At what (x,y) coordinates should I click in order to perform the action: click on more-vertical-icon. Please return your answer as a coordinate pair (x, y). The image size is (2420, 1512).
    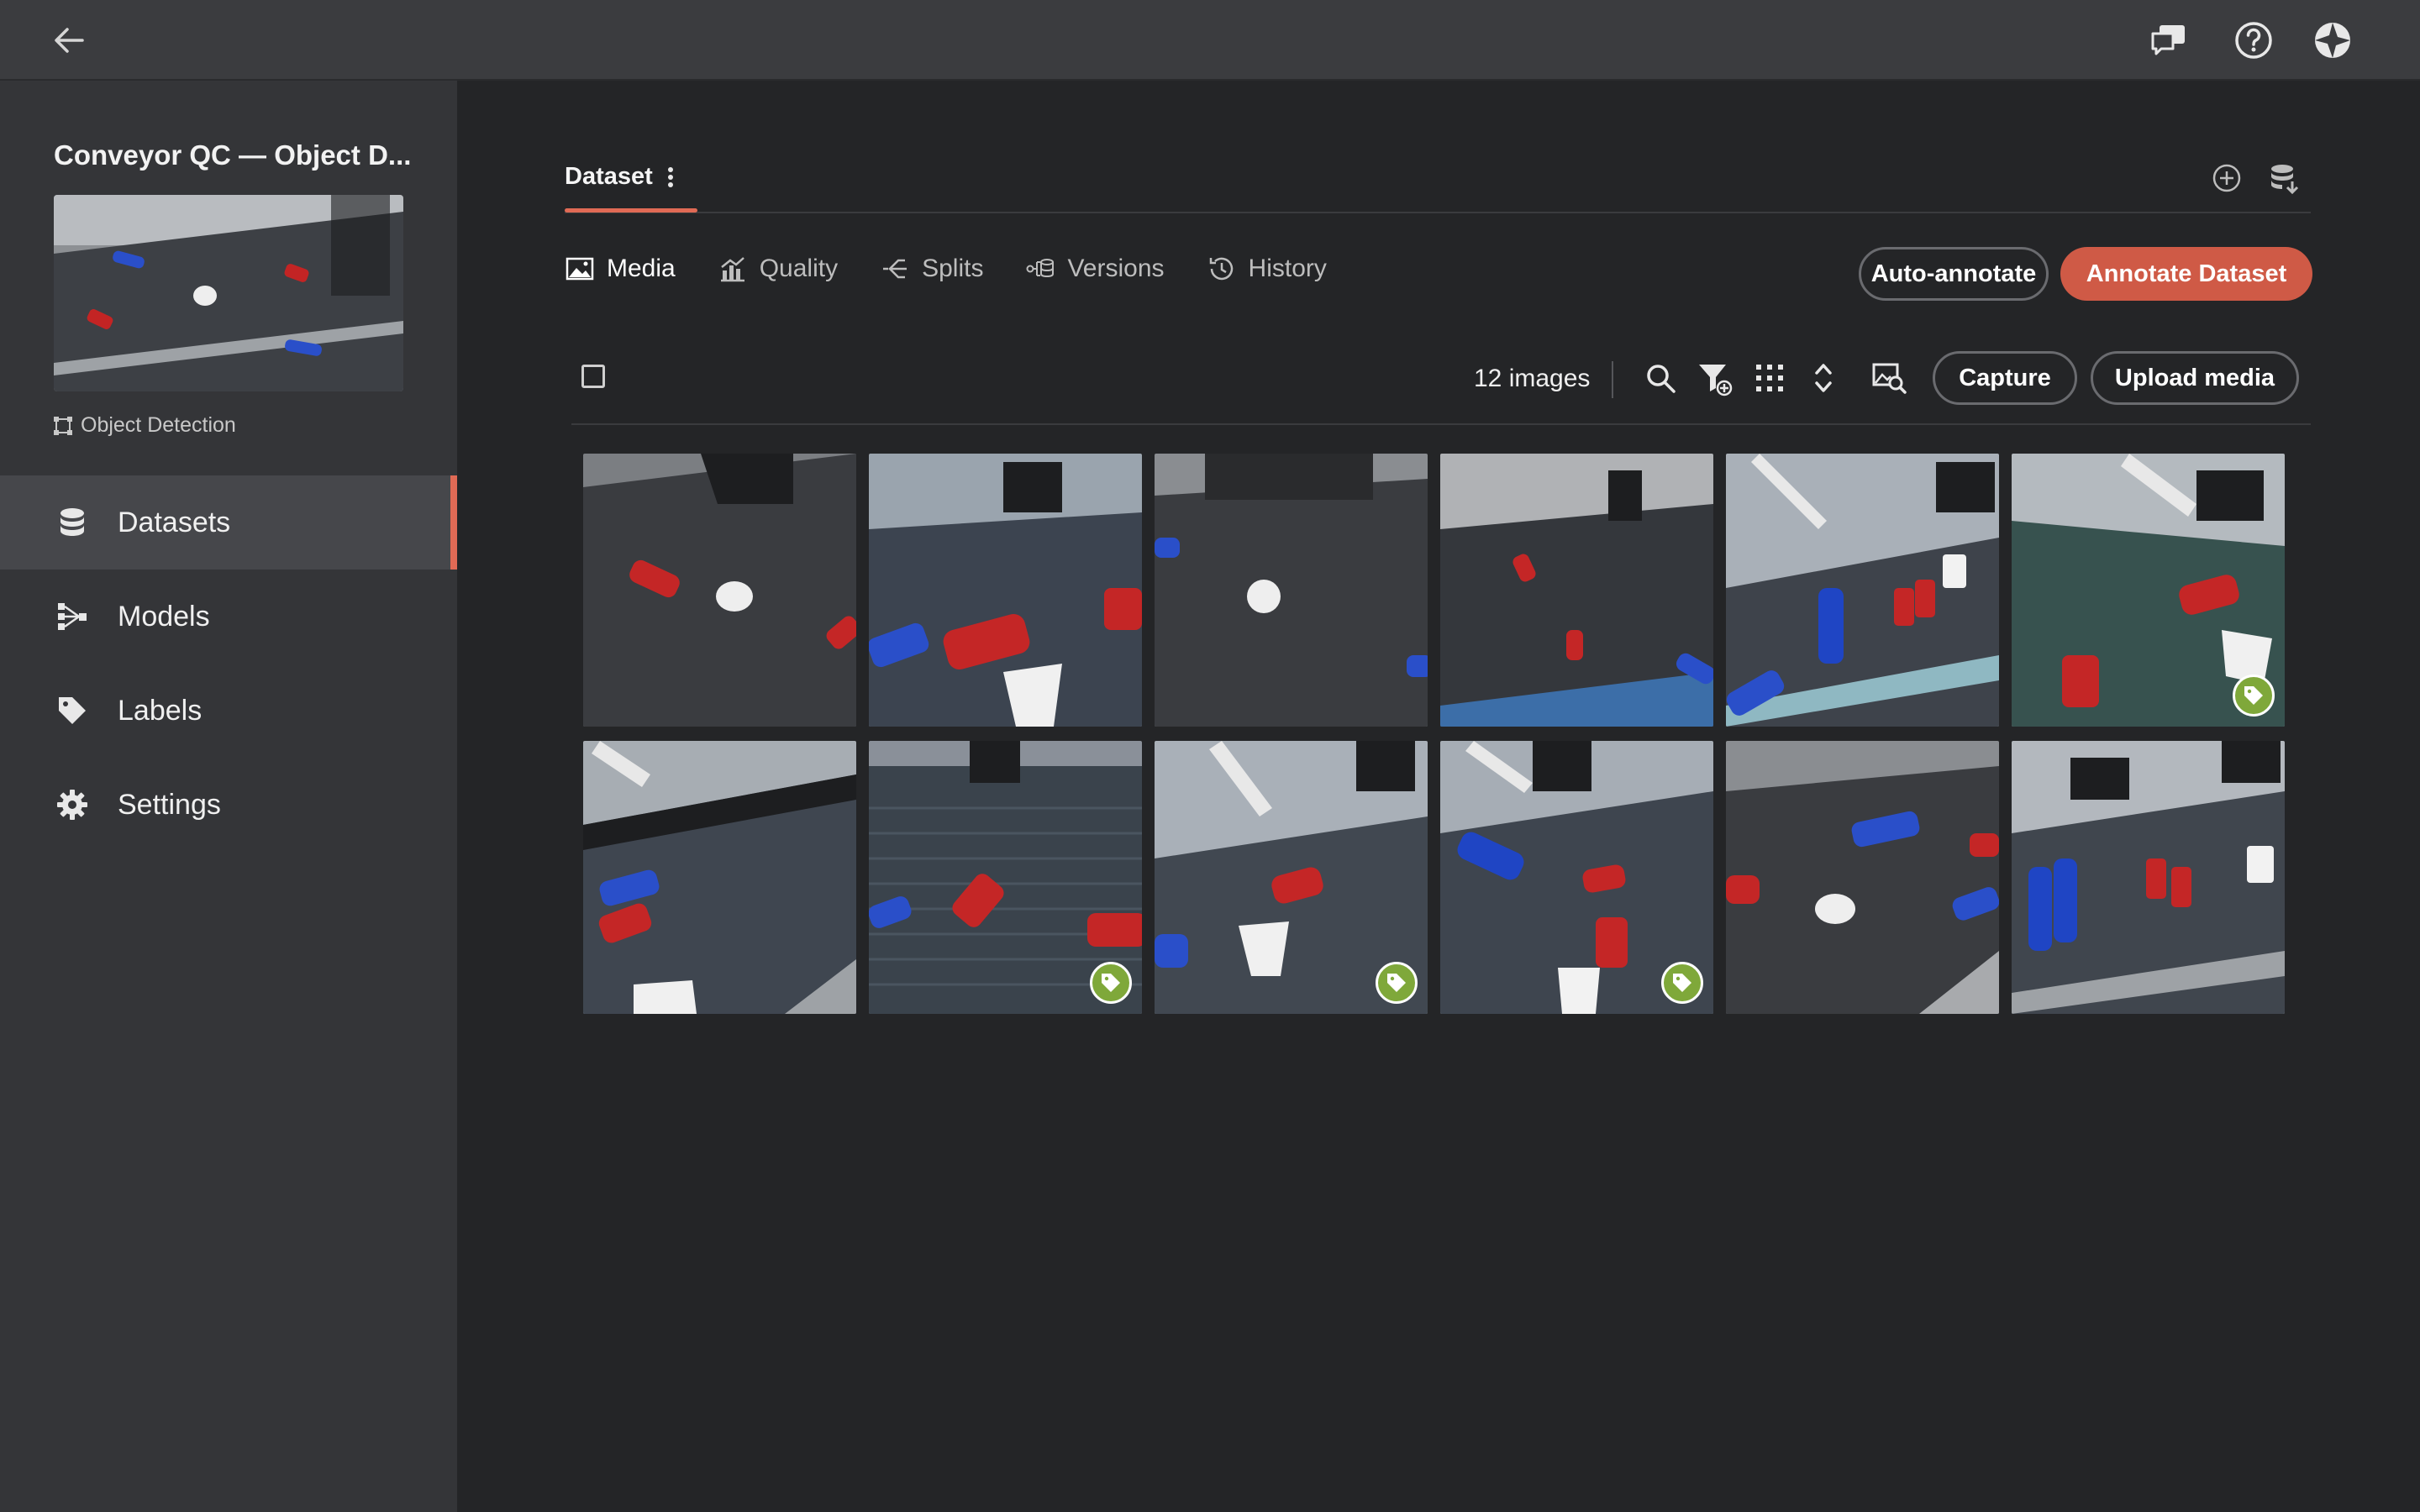
    Looking at the image, I should click on (671, 177).